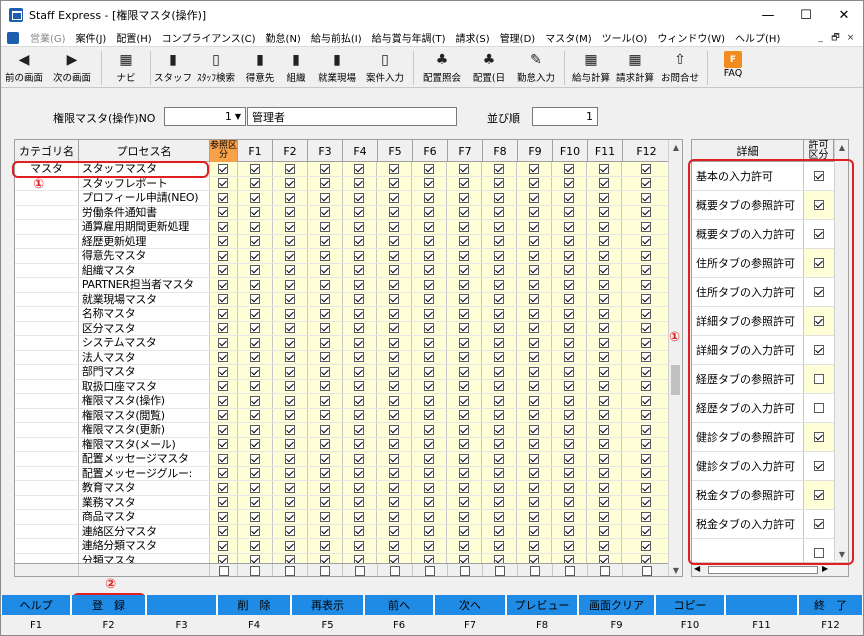  I want to click on table-row: 就業現場マスタ, so click(343, 299).